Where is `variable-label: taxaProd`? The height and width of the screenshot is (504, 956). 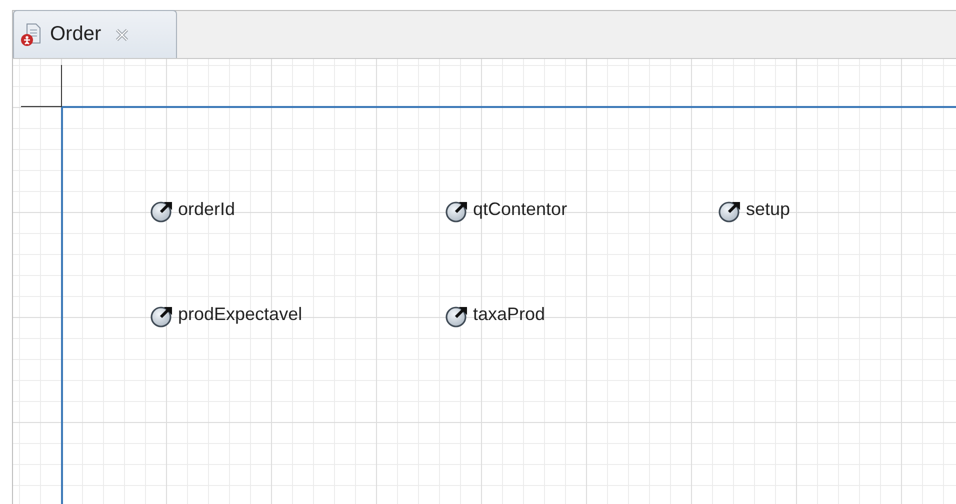
variable-label: taxaProd is located at coordinates (509, 314).